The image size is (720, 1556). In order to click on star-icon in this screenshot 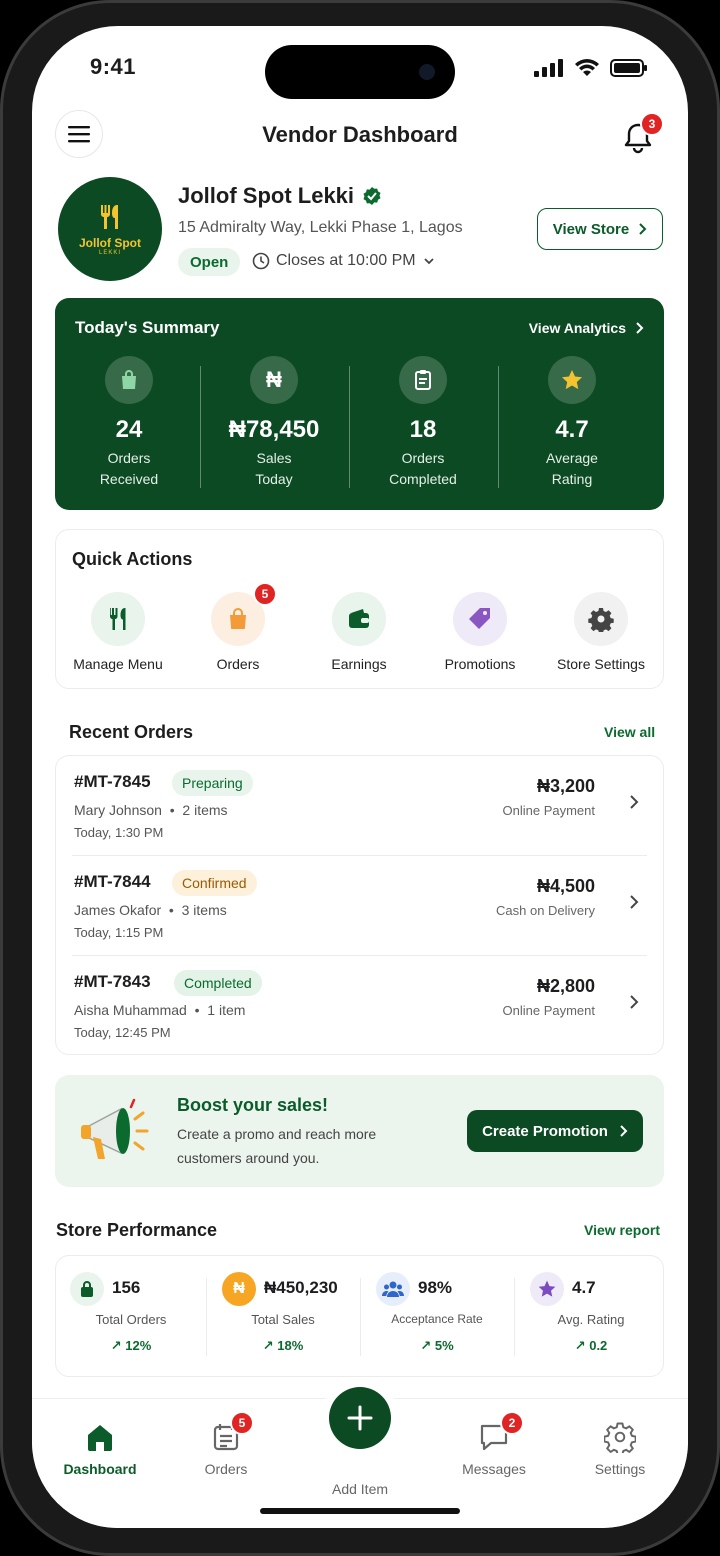, I will do `click(572, 380)`.